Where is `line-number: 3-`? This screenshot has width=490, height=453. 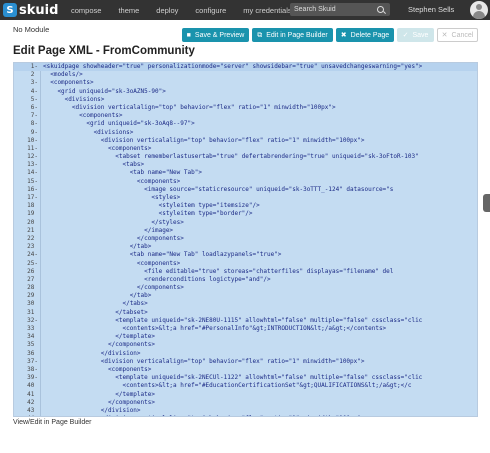 line-number: 3- is located at coordinates (34, 83).